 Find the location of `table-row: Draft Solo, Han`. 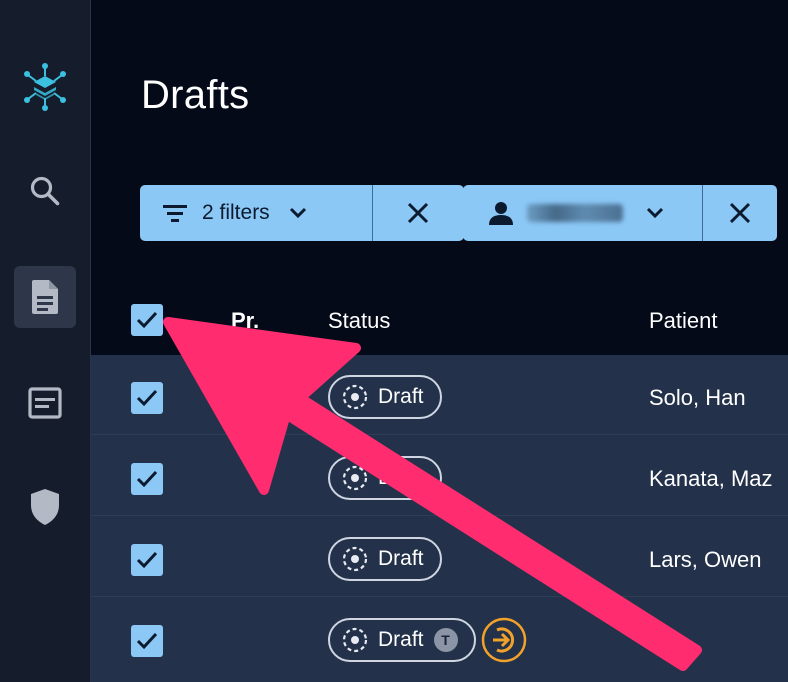

table-row: Draft Solo, Han is located at coordinates (439, 395).